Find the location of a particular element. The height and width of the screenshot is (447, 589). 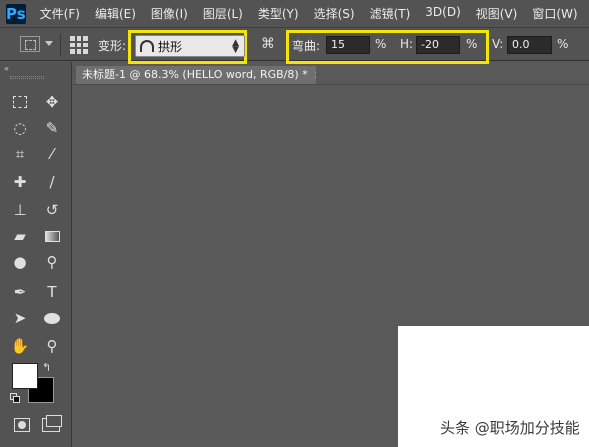

path-select-icon: ➤ is located at coordinates (20, 318).